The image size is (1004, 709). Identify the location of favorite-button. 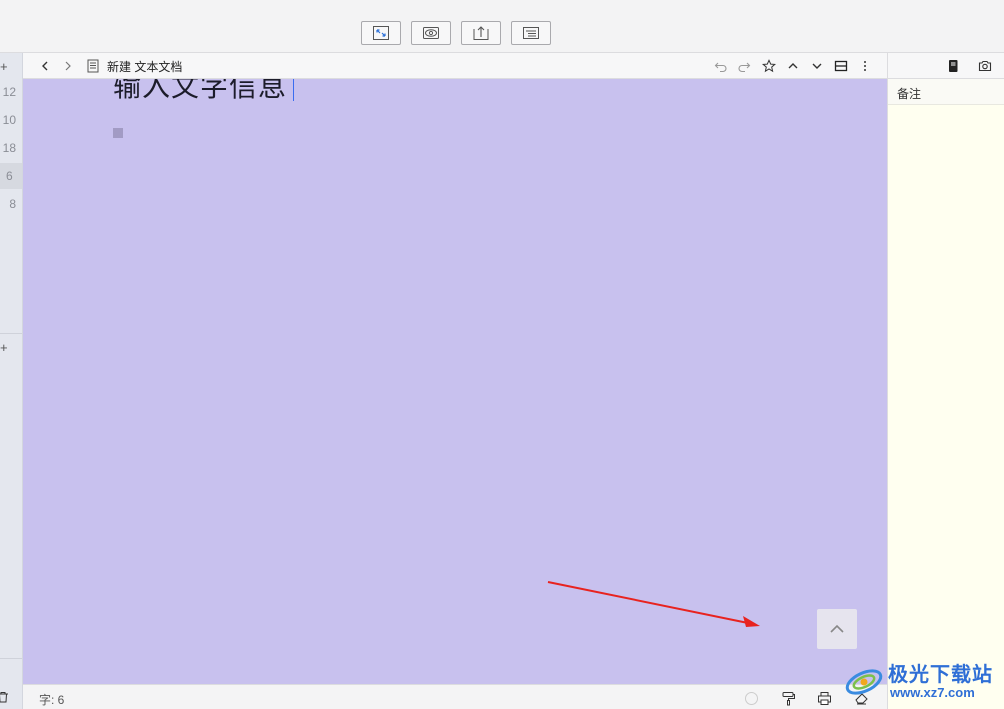
(769, 66).